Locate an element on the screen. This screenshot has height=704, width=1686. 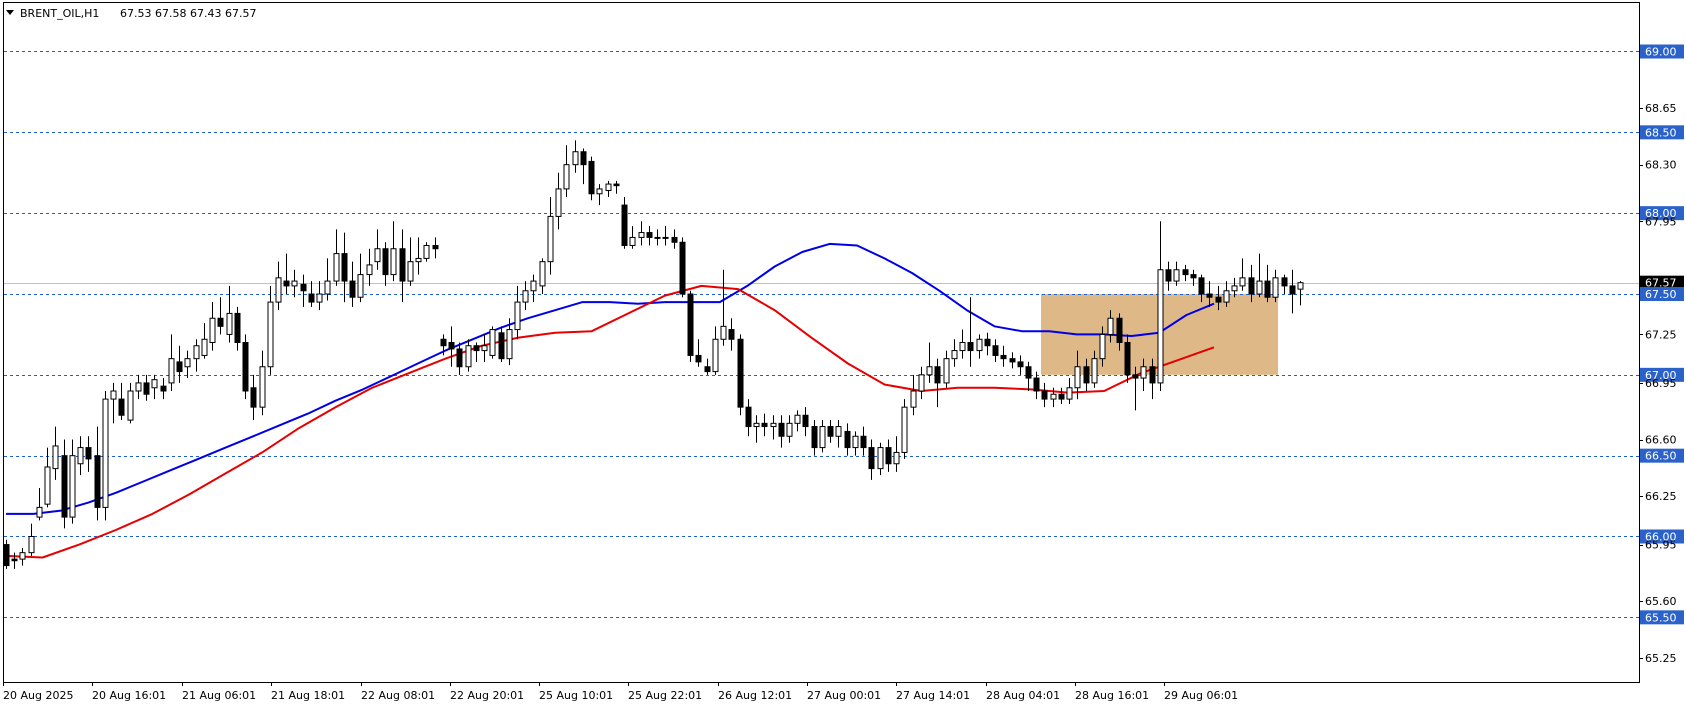
x-tick-label: 21 Aug 06:01 is located at coordinates (219, 695).